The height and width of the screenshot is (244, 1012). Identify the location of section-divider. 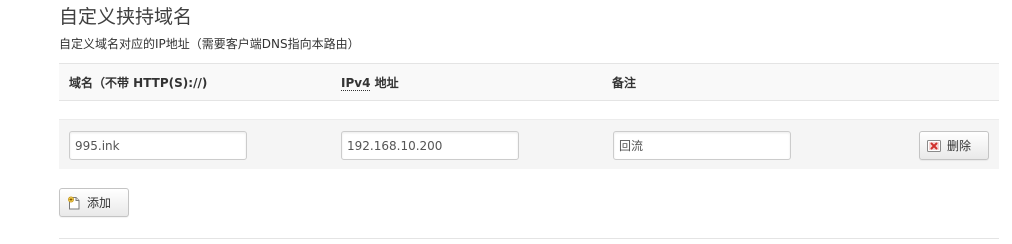
(529, 238).